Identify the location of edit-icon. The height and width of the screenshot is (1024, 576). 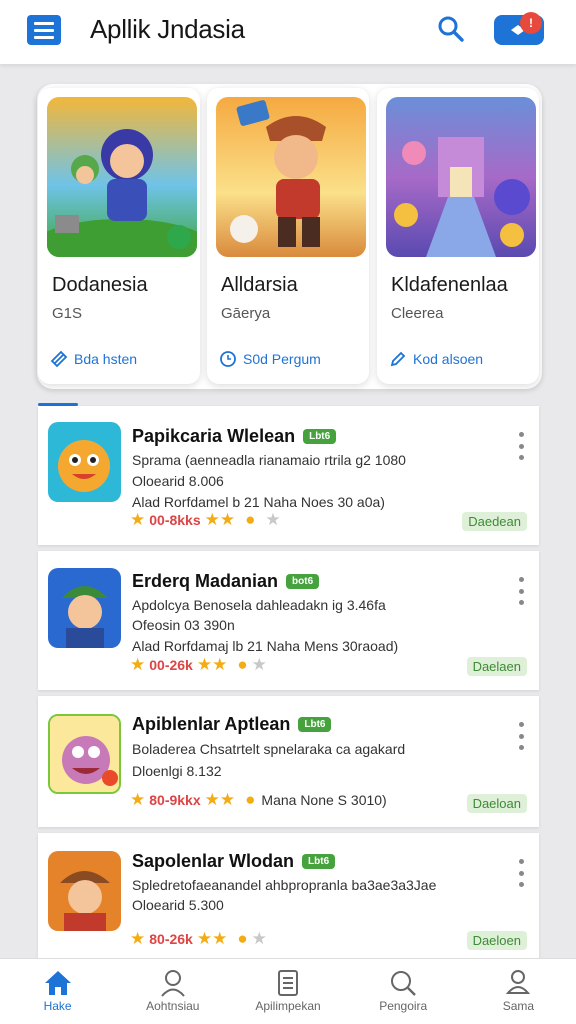
(398, 359).